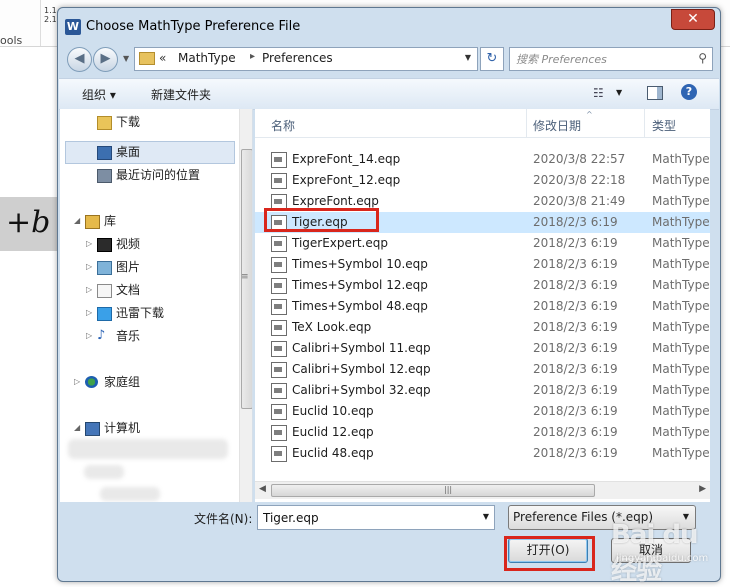 Image resolution: width=730 pixels, height=587 pixels. Describe the element at coordinates (389, 25) in the screenshot. I see `dialog-titlebar: W Choose MathType Preference File ✕` at that location.